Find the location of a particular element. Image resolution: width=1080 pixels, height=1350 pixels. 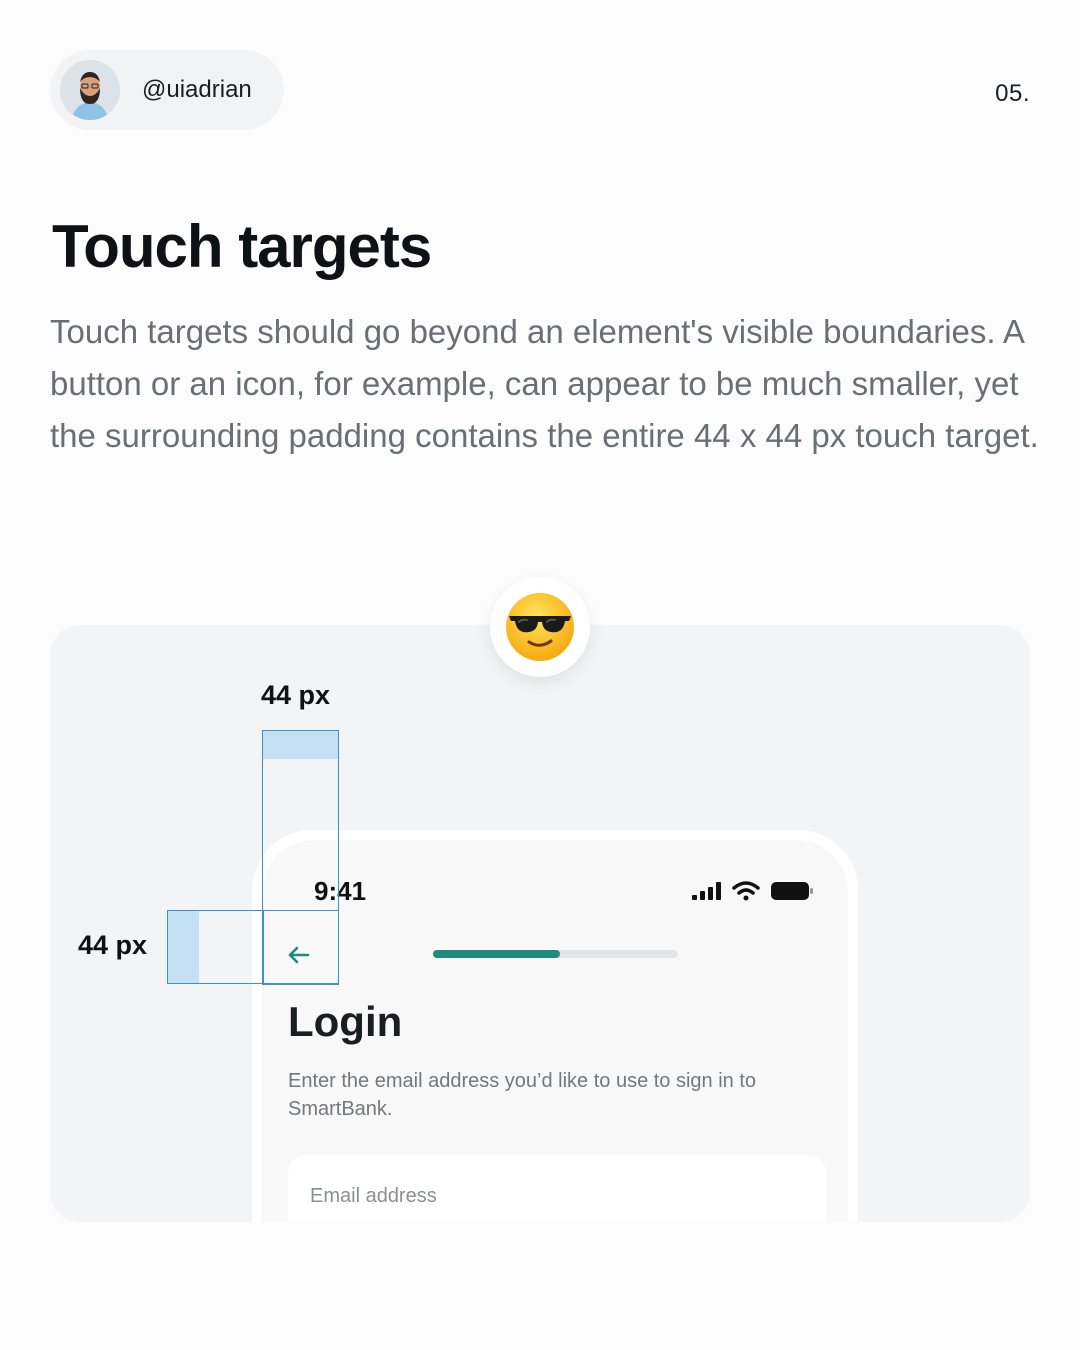

avatar-illustration is located at coordinates (90, 90).